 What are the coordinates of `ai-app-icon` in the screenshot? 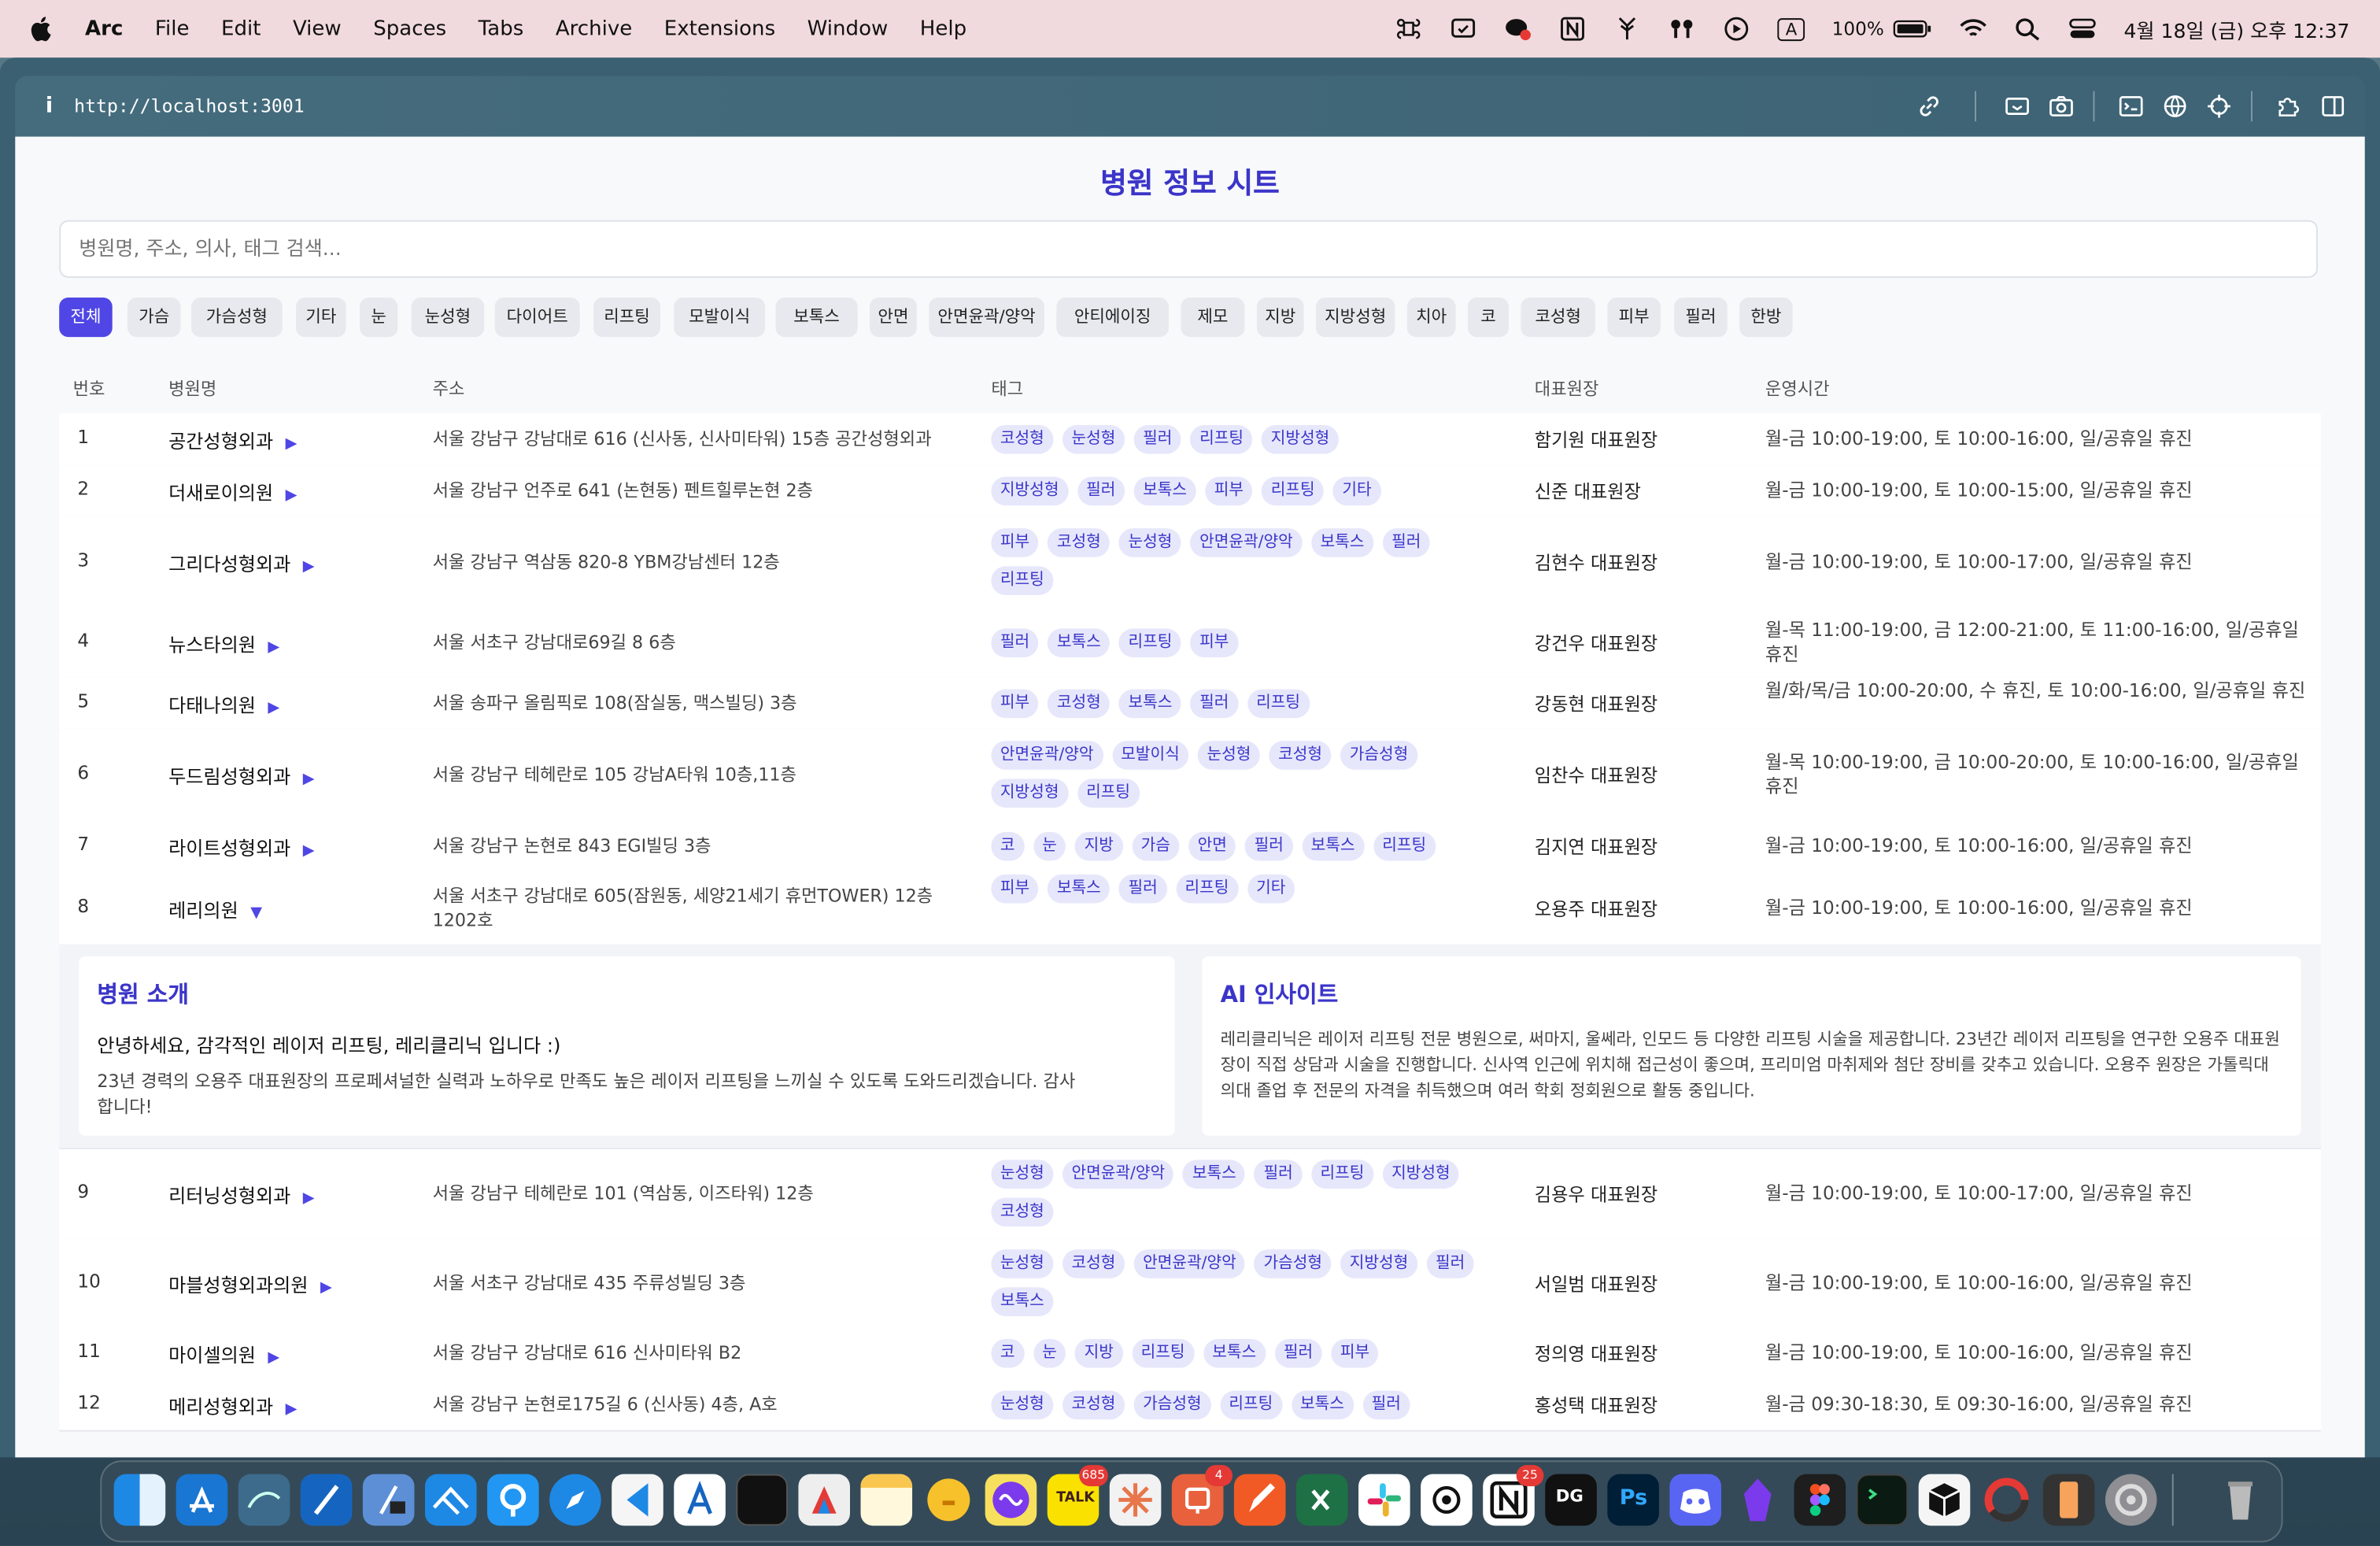 It's located at (824, 1500).